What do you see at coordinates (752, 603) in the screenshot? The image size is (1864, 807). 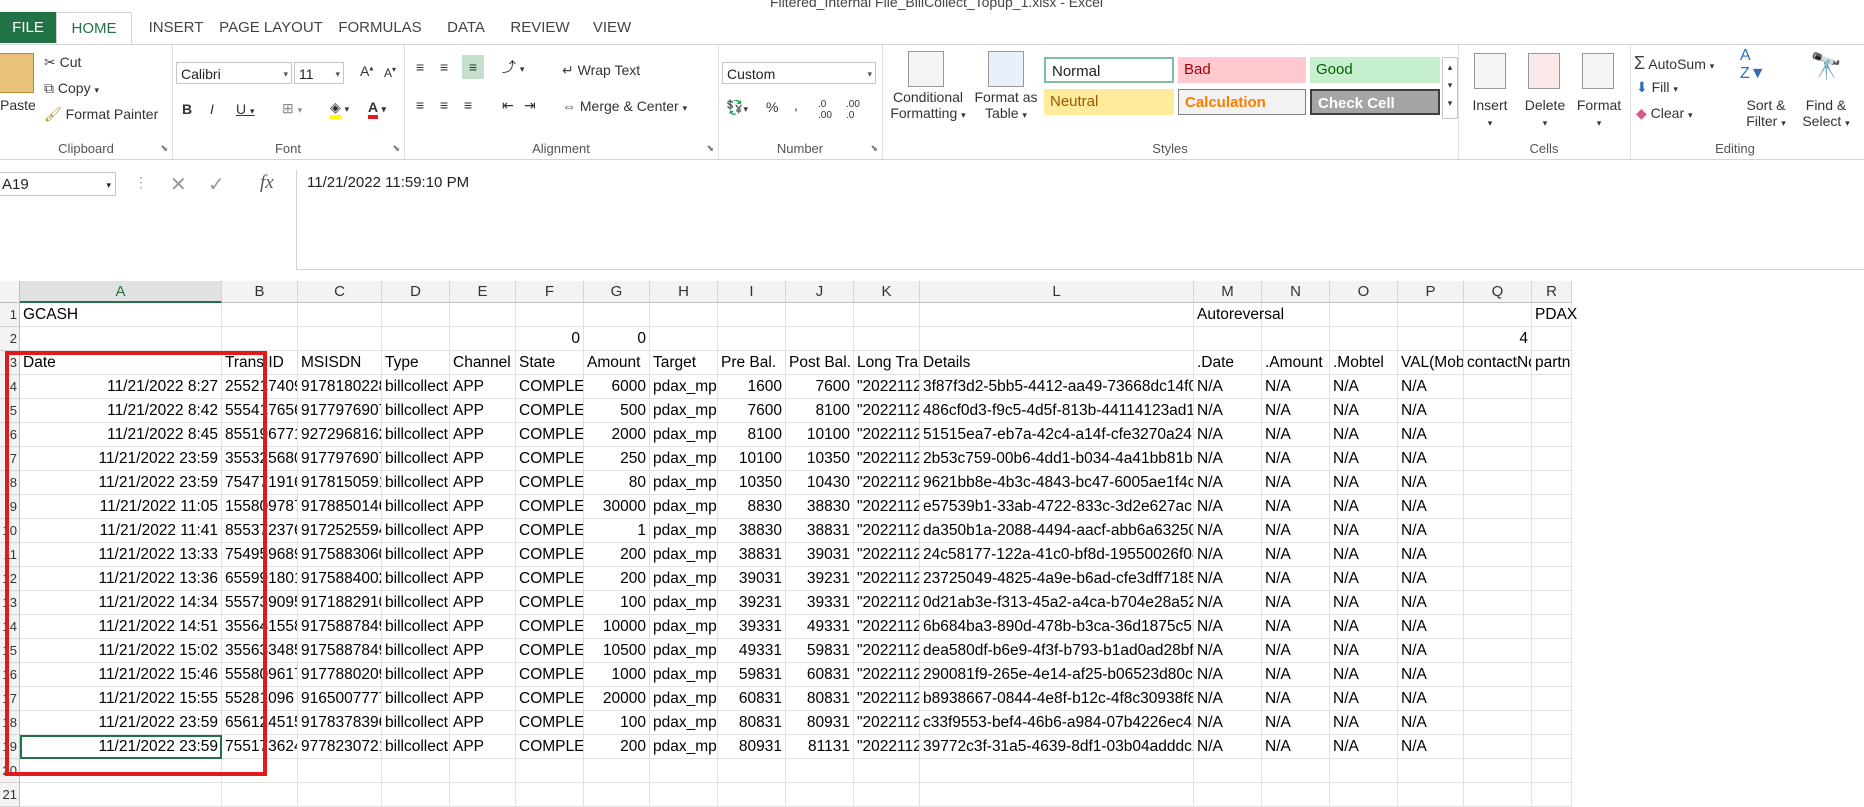 I see `data-cell: 39231` at bounding box center [752, 603].